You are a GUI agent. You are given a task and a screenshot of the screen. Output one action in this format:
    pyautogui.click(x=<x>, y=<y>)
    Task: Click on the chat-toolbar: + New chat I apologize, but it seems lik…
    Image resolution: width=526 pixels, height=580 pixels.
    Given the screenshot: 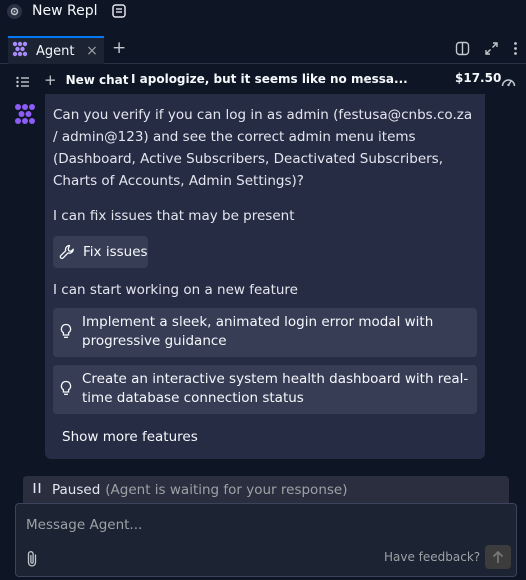 What is the action you would take?
    pyautogui.click(x=263, y=80)
    